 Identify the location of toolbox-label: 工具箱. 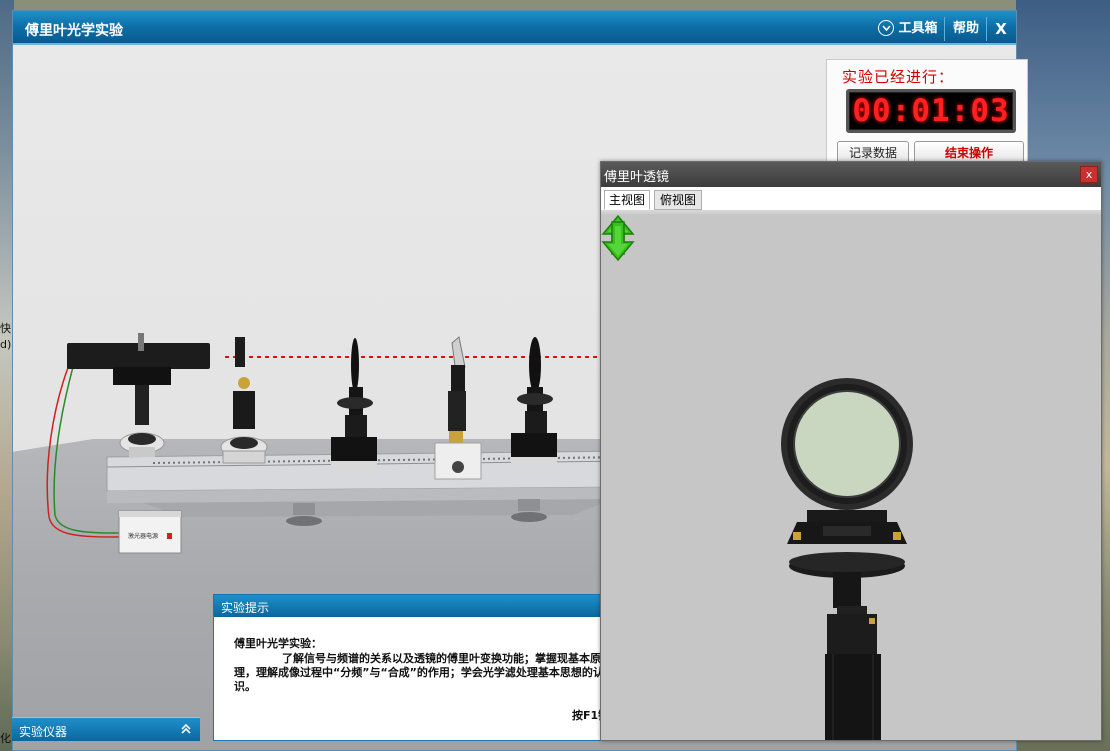
(918, 28).